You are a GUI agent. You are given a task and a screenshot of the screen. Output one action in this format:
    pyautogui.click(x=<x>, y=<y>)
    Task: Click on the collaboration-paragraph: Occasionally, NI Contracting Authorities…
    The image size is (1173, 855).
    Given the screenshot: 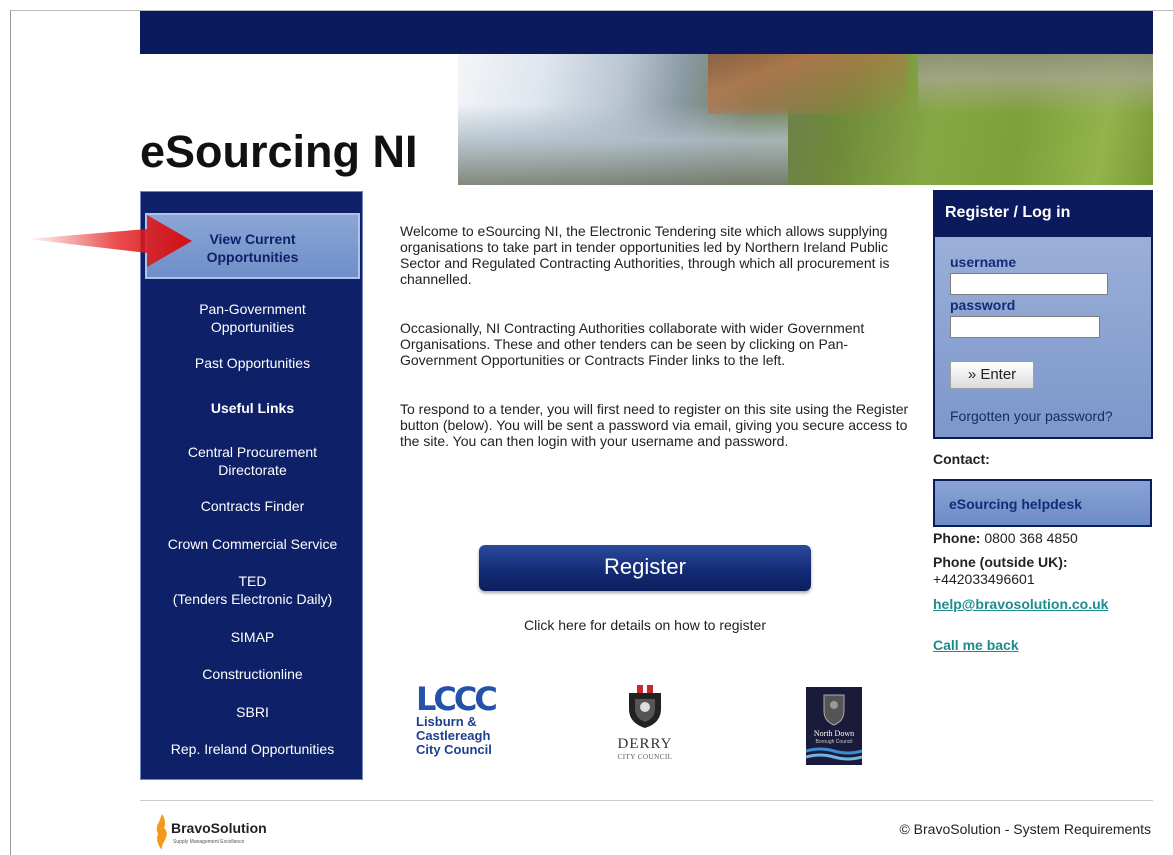 What is the action you would take?
    pyautogui.click(x=632, y=344)
    